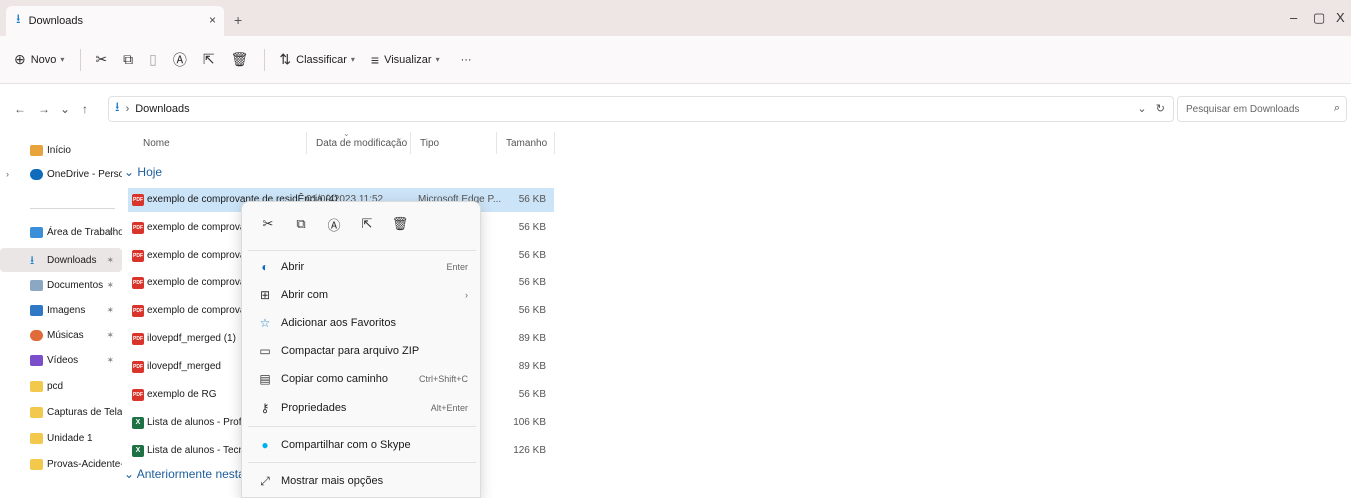 This screenshot has height=498, width=1351. I want to click on menu-item-properties: ⚷ Propriedades Alt+Enter, so click(362, 408).